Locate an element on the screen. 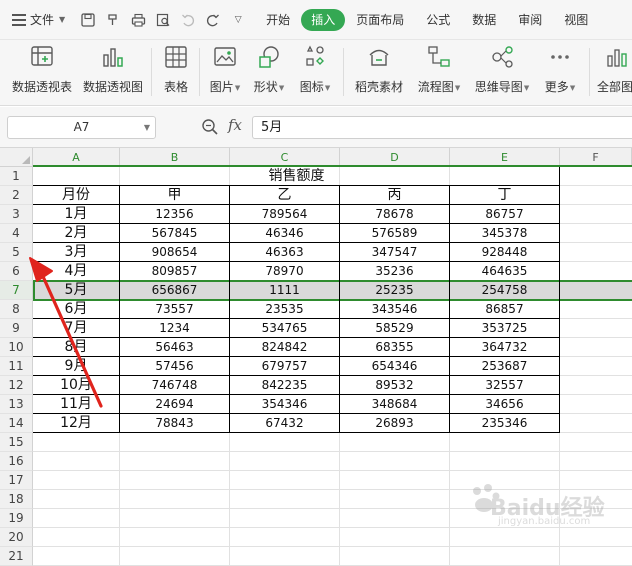 Image resolution: width=632 pixels, height=566 pixels. watermark-url: jingyan.baidu.com is located at coordinates (544, 521).